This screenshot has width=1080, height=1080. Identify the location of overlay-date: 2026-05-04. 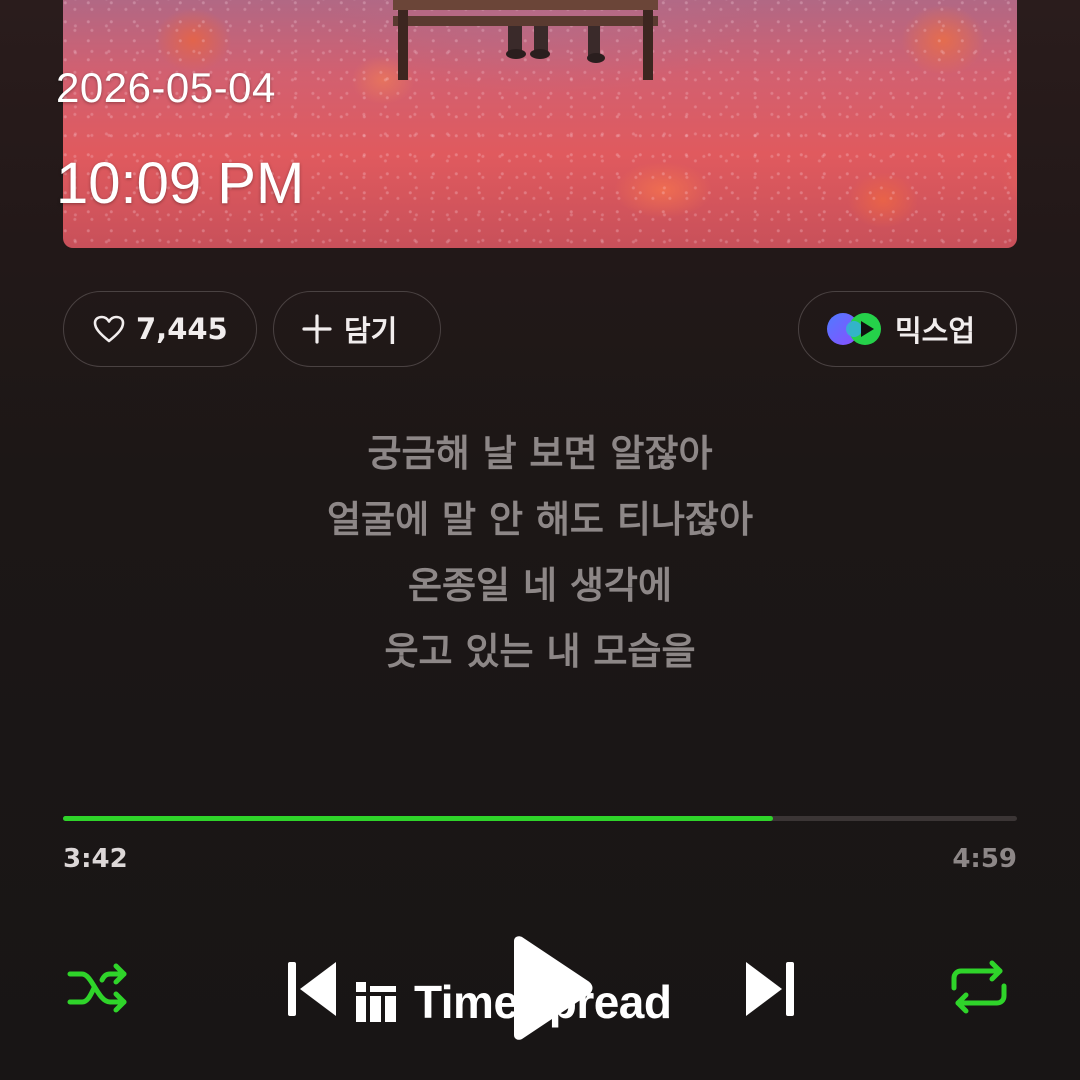
(166, 87).